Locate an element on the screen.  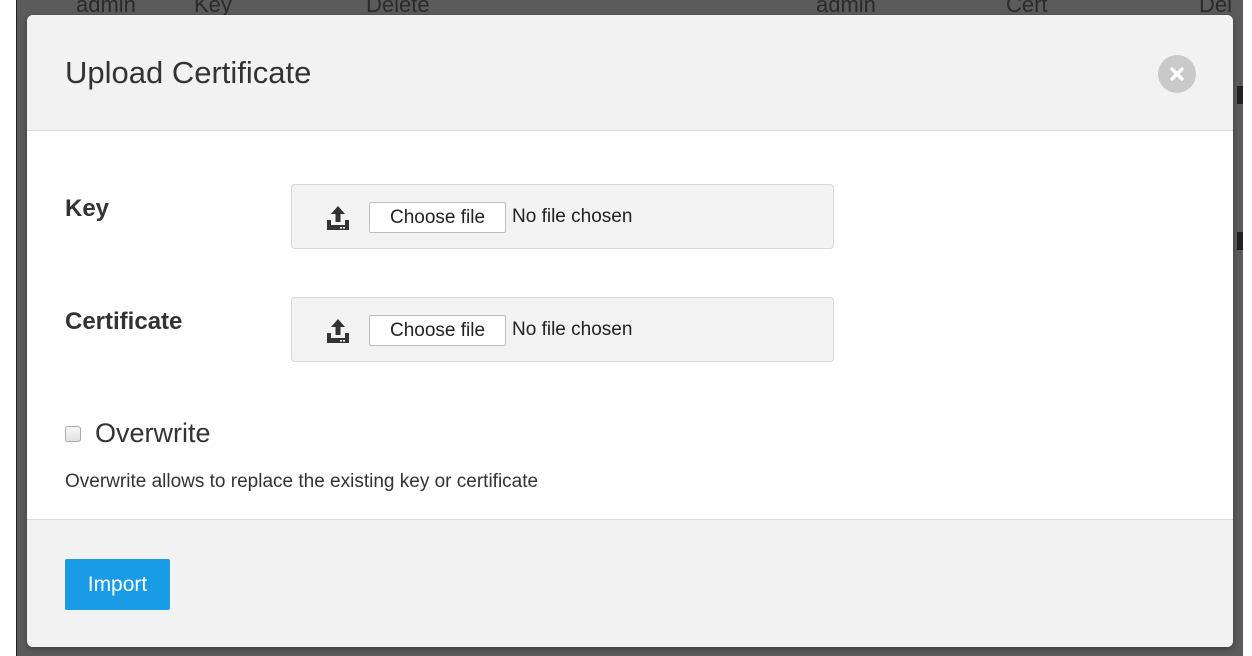
close-icon is located at coordinates (1177, 74).